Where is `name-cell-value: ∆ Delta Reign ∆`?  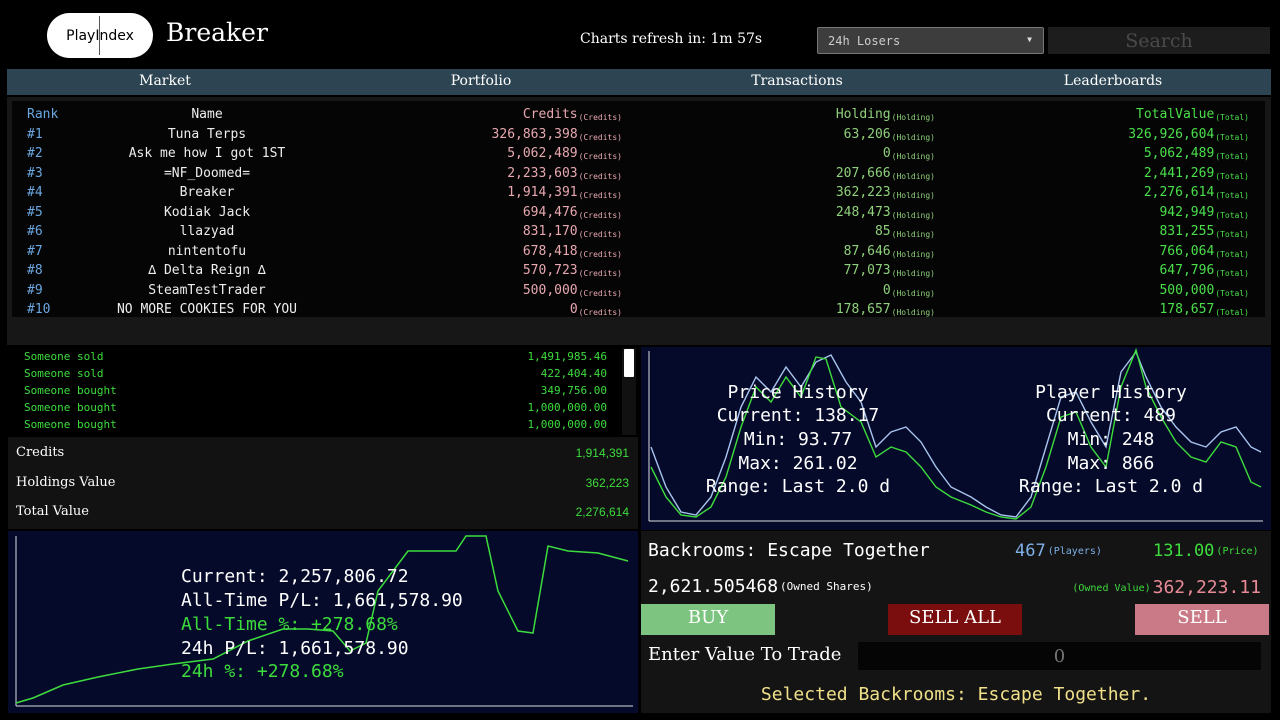
name-cell-value: ∆ Delta Reign ∆ is located at coordinates (207, 270).